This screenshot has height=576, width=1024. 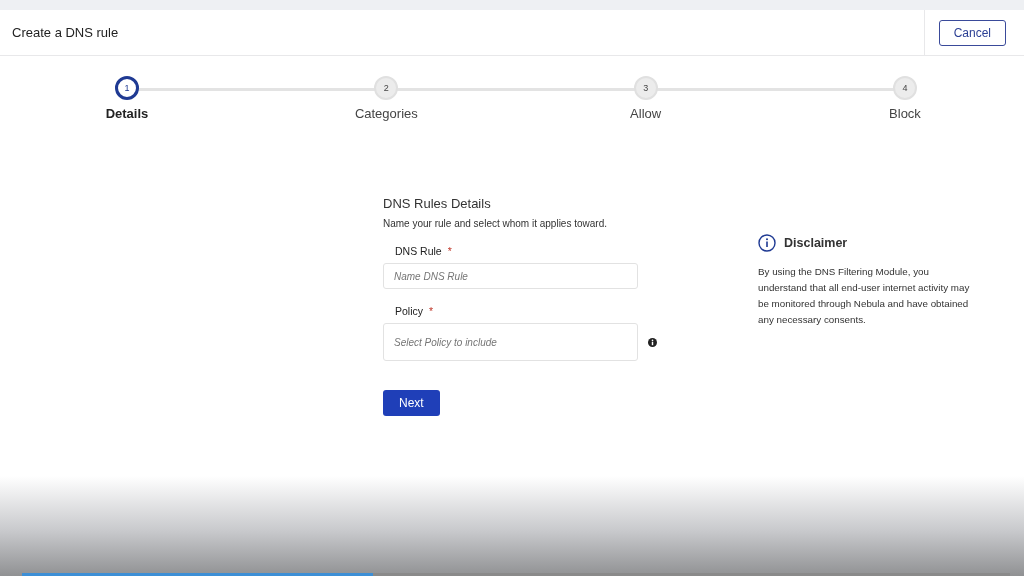 What do you see at coordinates (386, 88) in the screenshot?
I see `step-number: 2` at bounding box center [386, 88].